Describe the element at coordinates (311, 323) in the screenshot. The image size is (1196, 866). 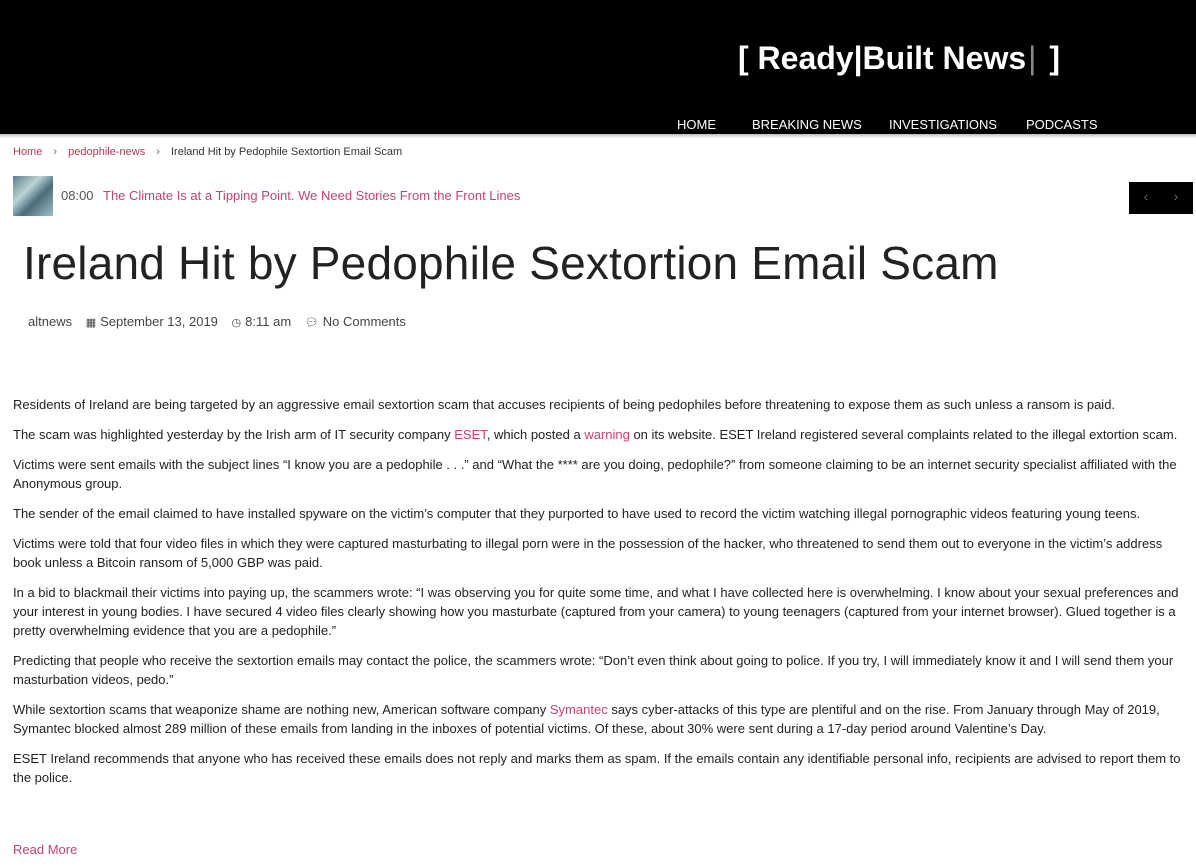
I see `comment-icon: 💬︎` at that location.